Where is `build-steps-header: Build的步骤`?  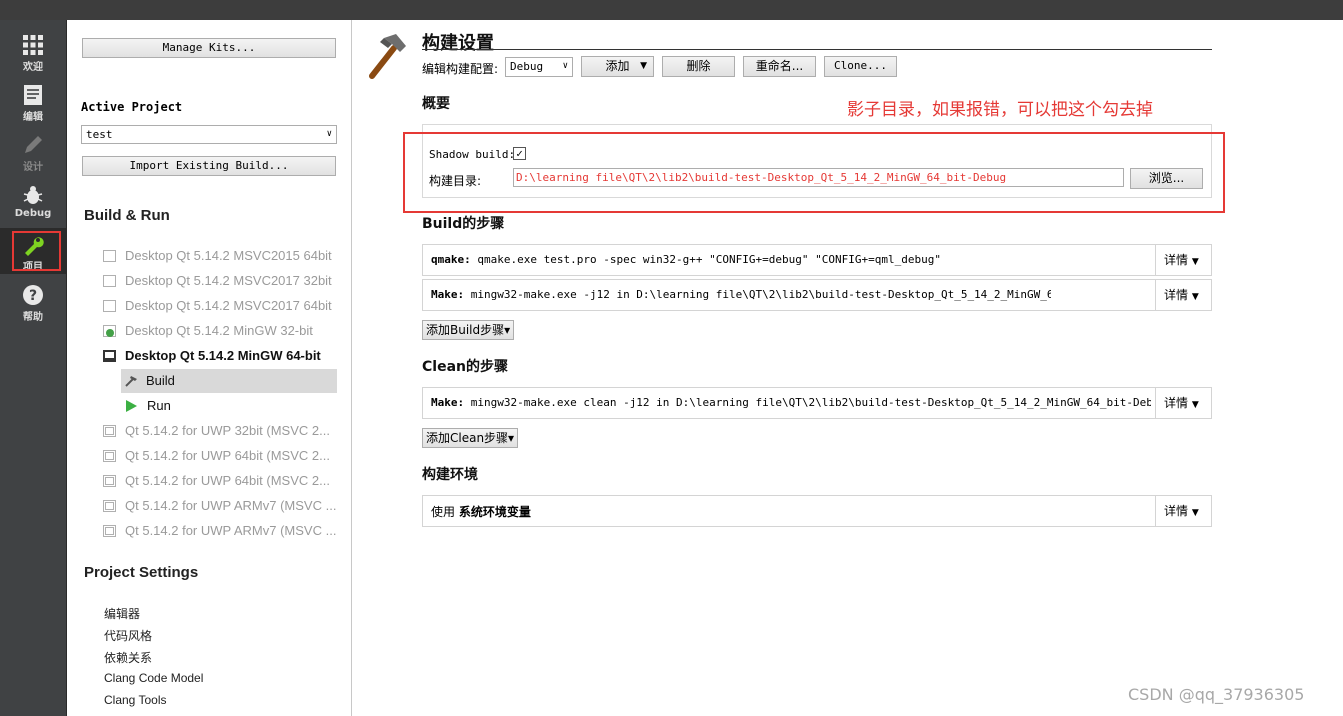 build-steps-header: Build的步骤 is located at coordinates (463, 224).